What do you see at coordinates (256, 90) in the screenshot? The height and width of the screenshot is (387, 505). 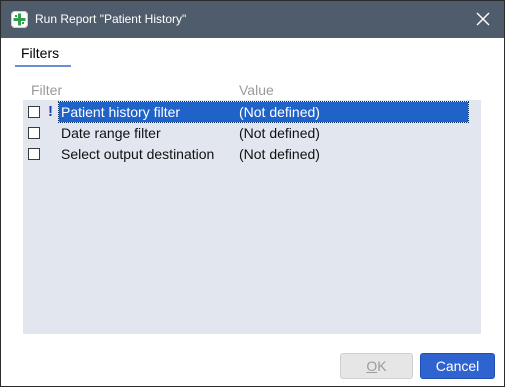 I see `column-header-value: Value` at bounding box center [256, 90].